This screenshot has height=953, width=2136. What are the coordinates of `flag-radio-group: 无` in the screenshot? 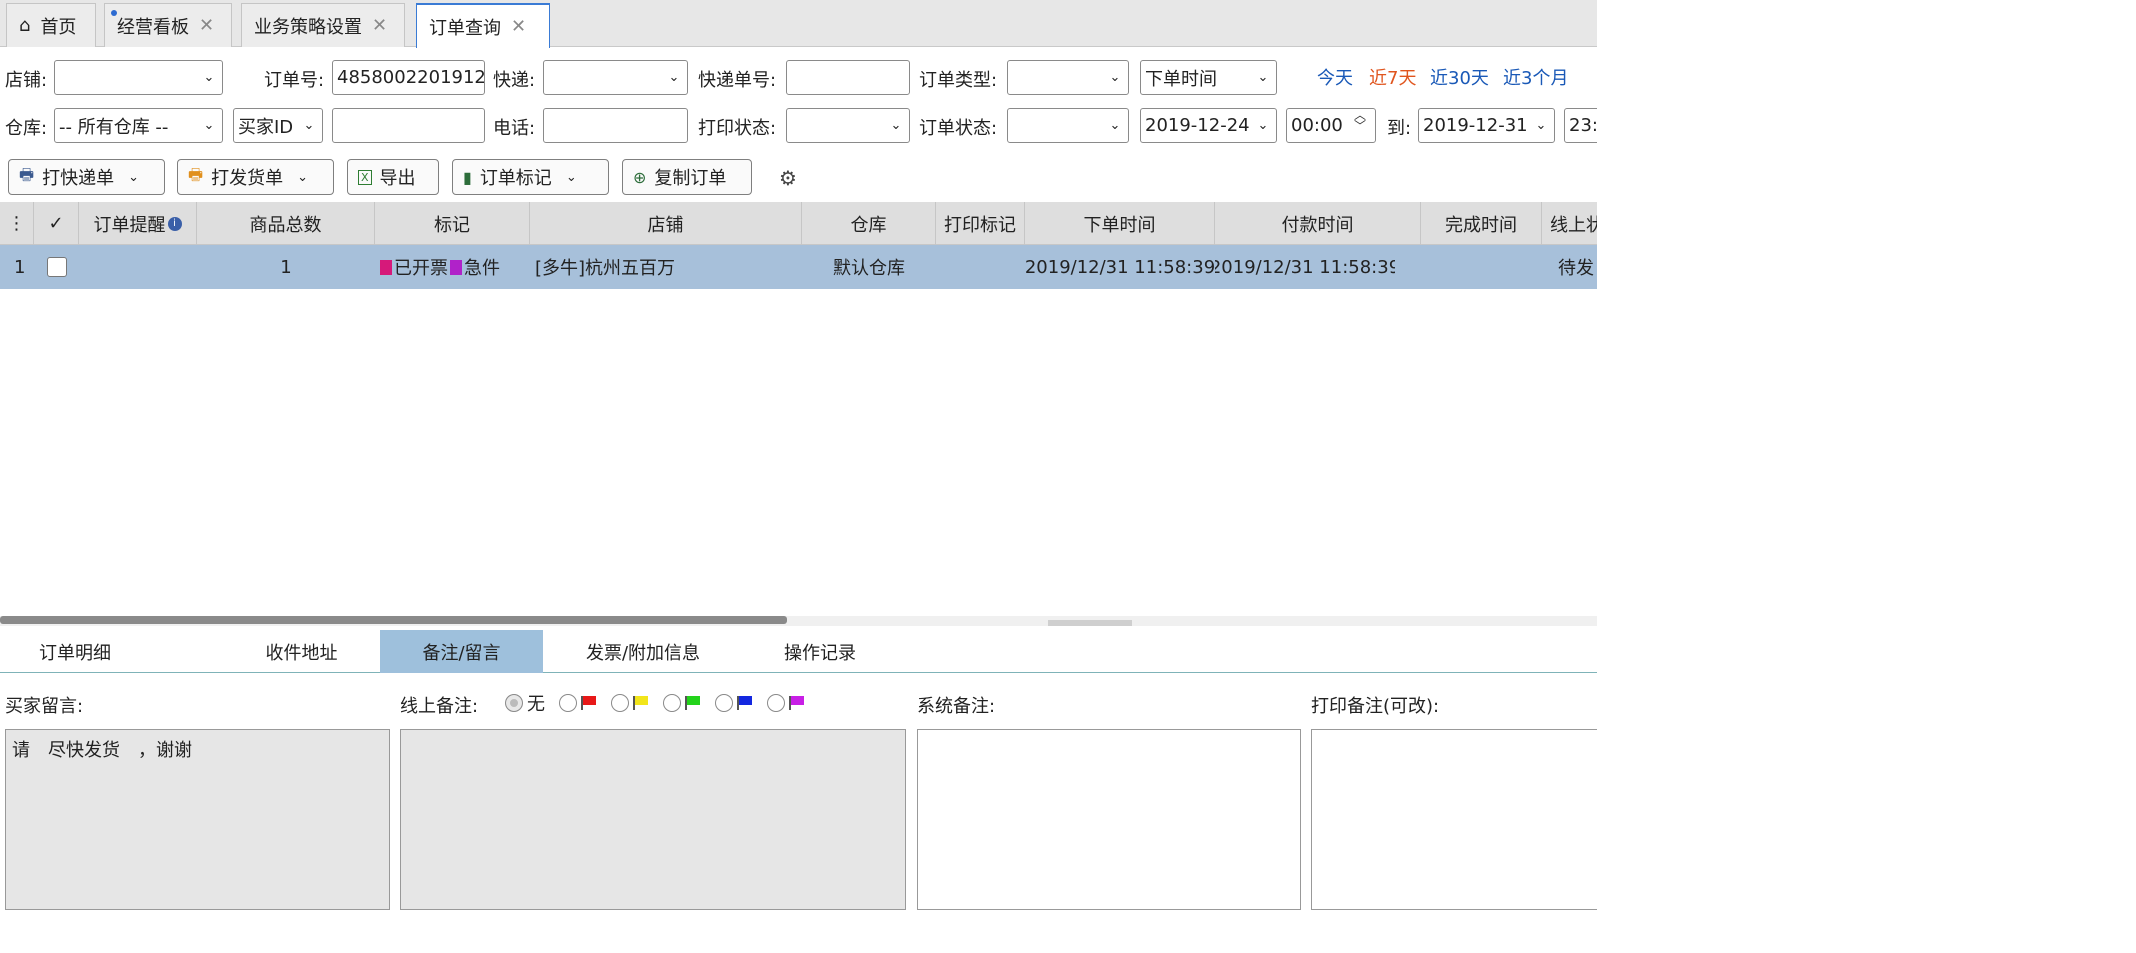 It's located at (659, 703).